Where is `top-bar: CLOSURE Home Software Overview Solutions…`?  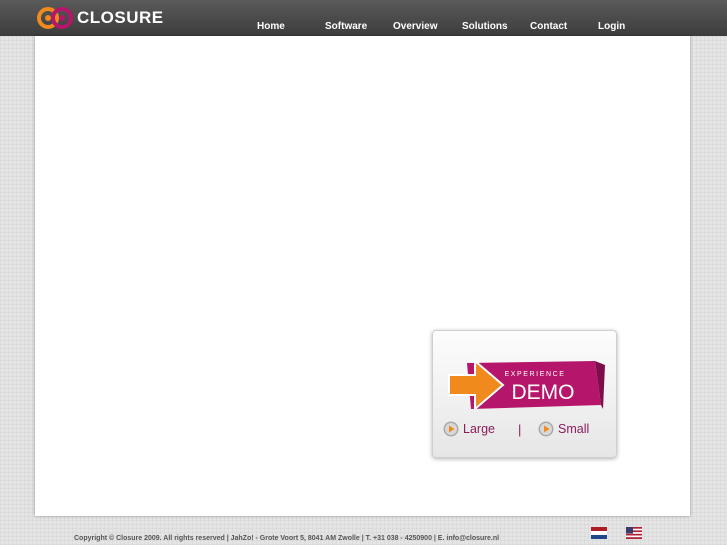
top-bar: CLOSURE Home Software Overview Solutions… is located at coordinates (363, 18).